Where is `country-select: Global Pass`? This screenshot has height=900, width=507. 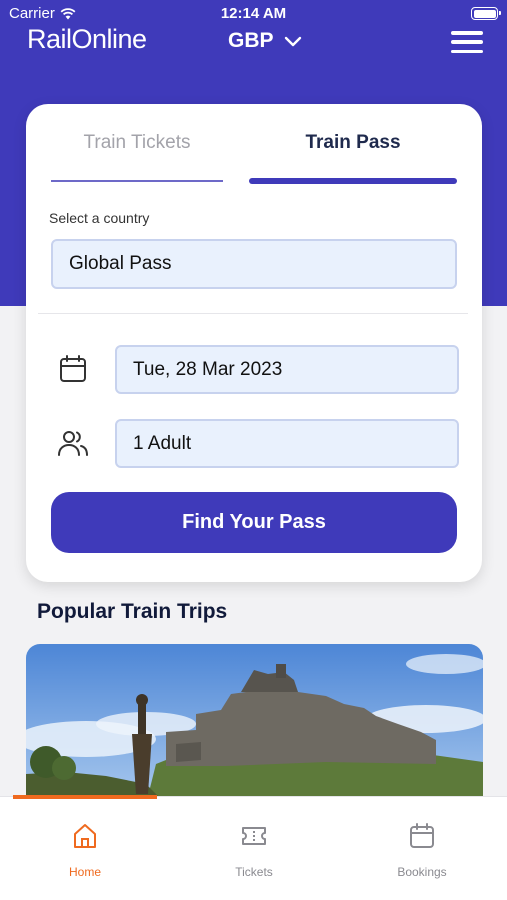 country-select: Global Pass is located at coordinates (254, 264).